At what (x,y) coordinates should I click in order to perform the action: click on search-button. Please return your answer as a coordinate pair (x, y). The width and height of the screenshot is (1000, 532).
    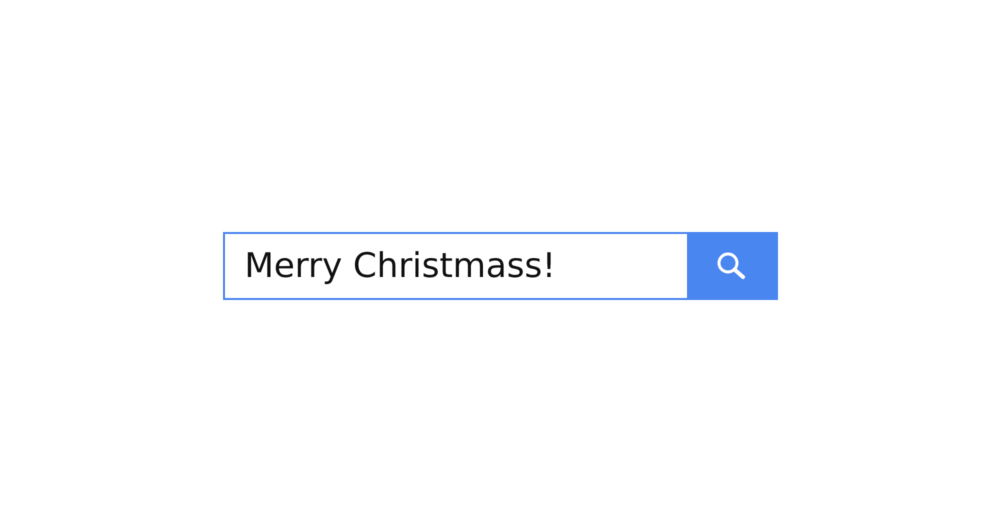
    Looking at the image, I should click on (733, 266).